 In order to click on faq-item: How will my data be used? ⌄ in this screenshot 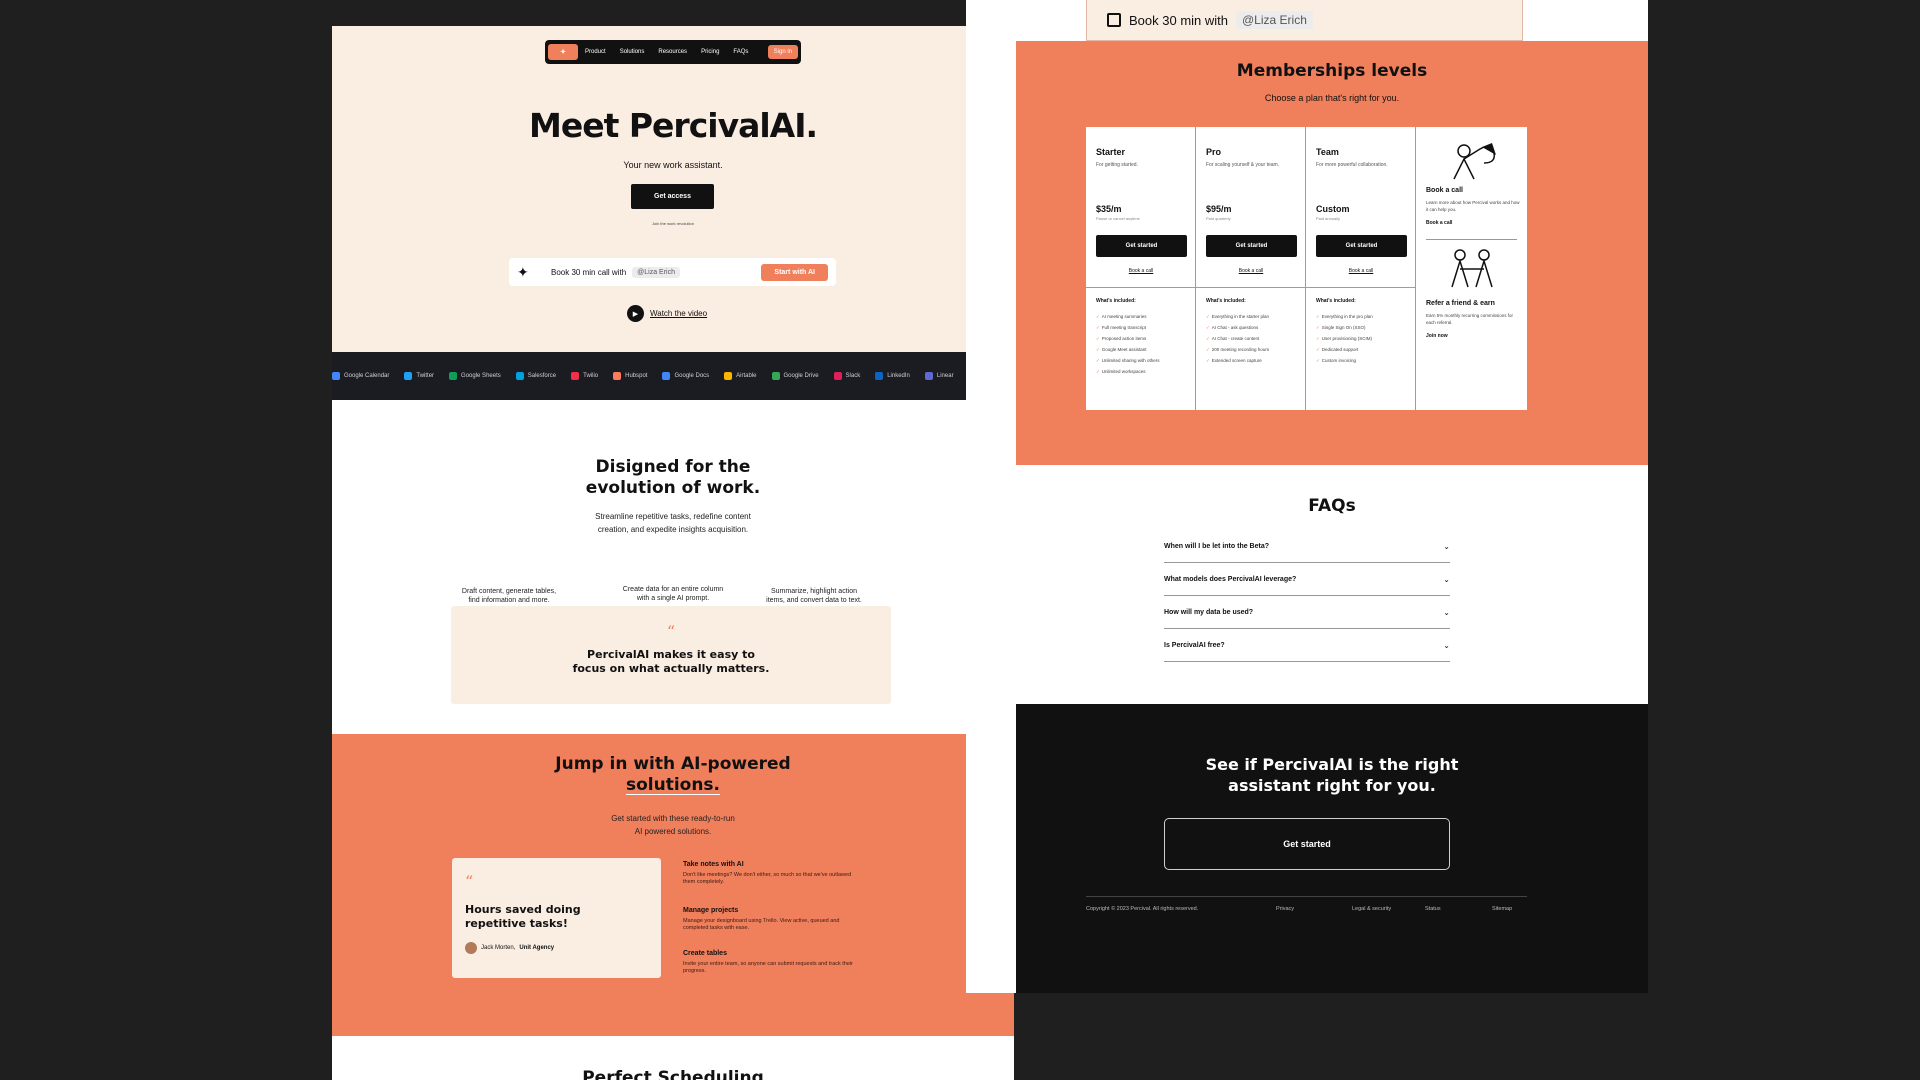, I will do `click(1307, 612)`.